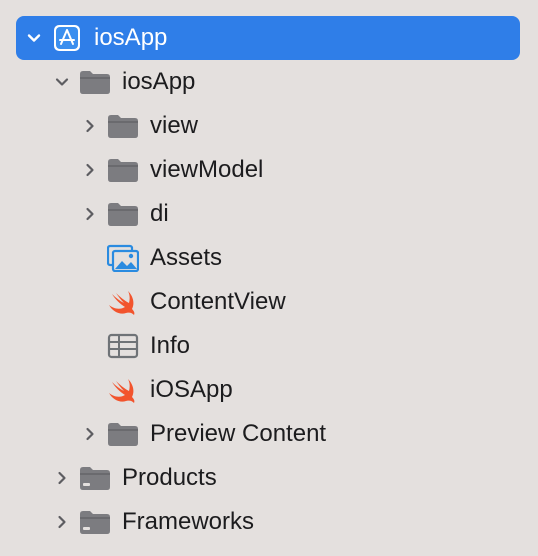 Image resolution: width=538 pixels, height=556 pixels. What do you see at coordinates (123, 258) in the screenshot?
I see `asset-catalog-icon` at bounding box center [123, 258].